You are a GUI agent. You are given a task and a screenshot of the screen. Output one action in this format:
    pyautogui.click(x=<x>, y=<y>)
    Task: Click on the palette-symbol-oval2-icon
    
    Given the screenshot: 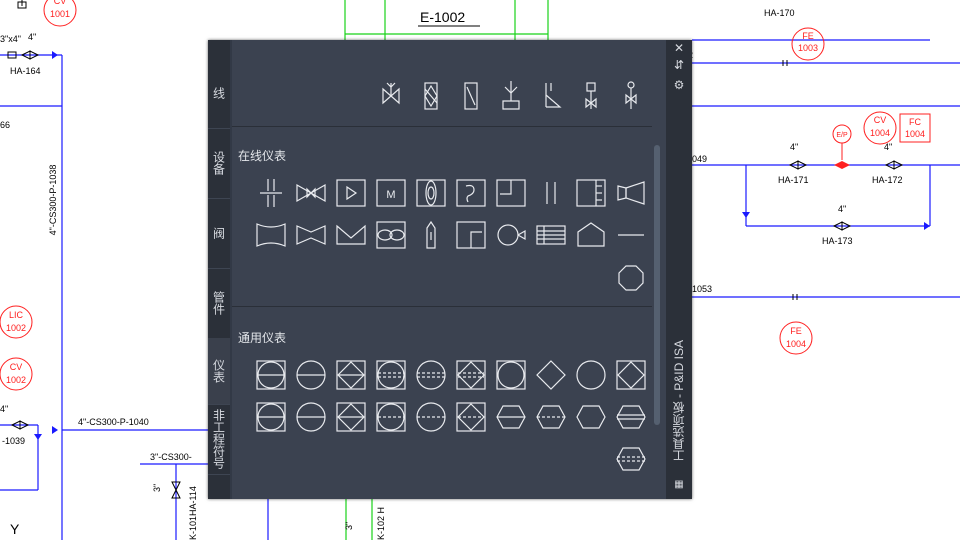 What is the action you would take?
    pyautogui.click(x=631, y=417)
    